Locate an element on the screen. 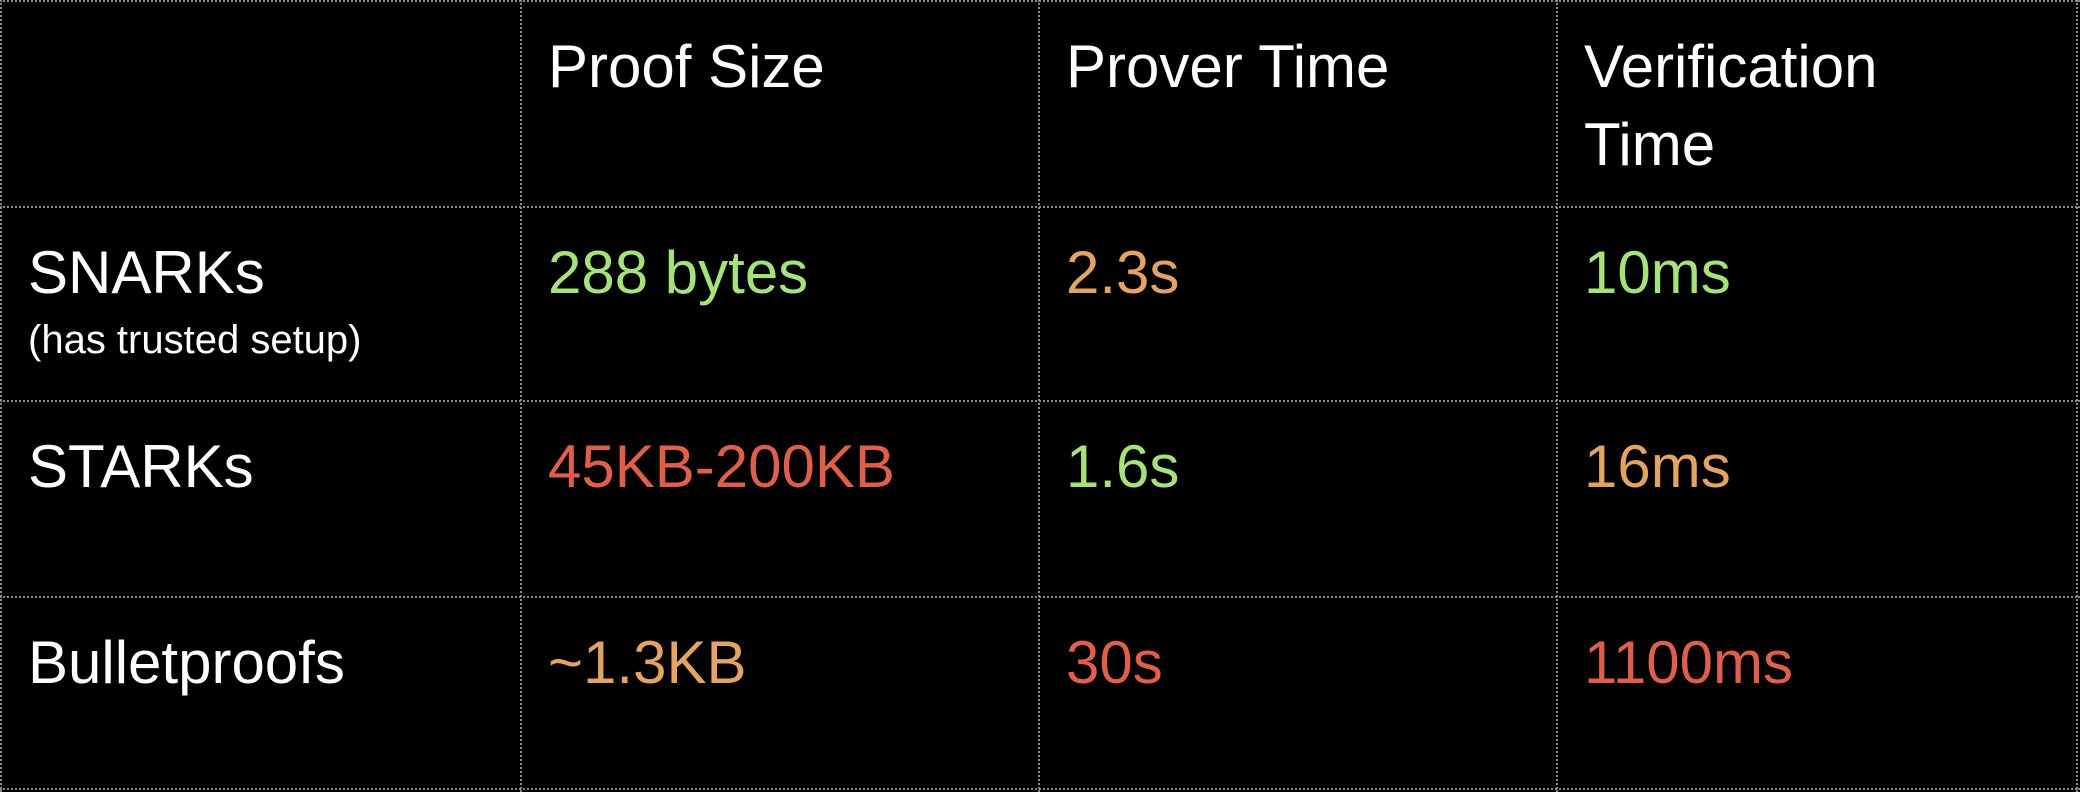 Image resolution: width=2080 pixels, height=792 pixels. verification-time-value: 1100ms is located at coordinates (1689, 662).